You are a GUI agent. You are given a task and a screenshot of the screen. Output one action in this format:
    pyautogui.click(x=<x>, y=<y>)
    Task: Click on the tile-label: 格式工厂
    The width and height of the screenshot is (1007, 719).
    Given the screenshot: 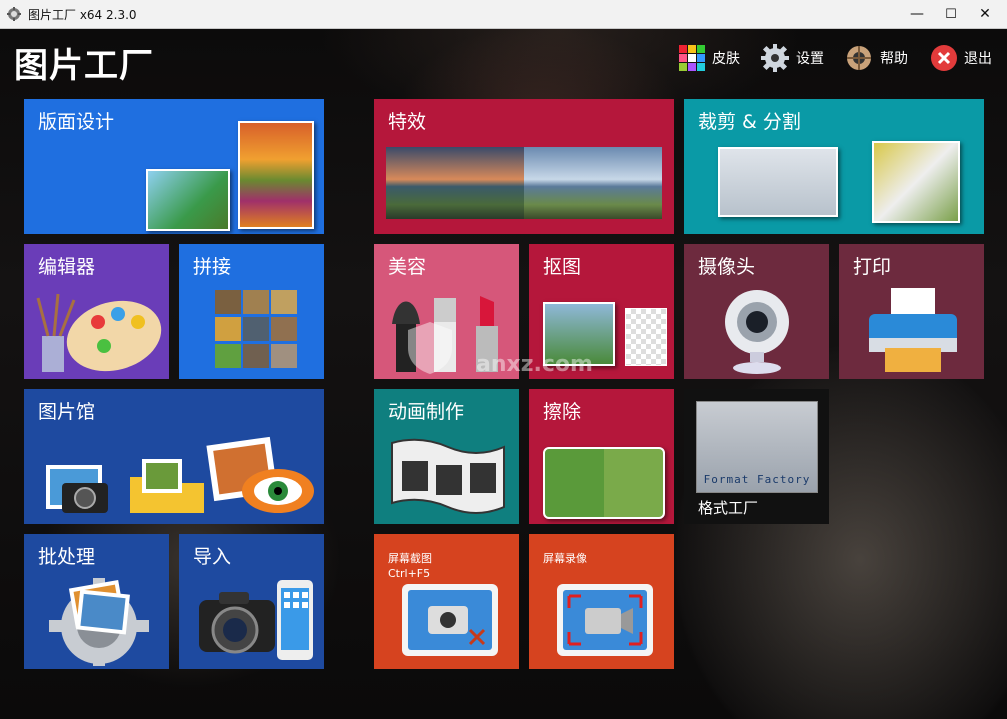 What is the action you would take?
    pyautogui.click(x=728, y=508)
    